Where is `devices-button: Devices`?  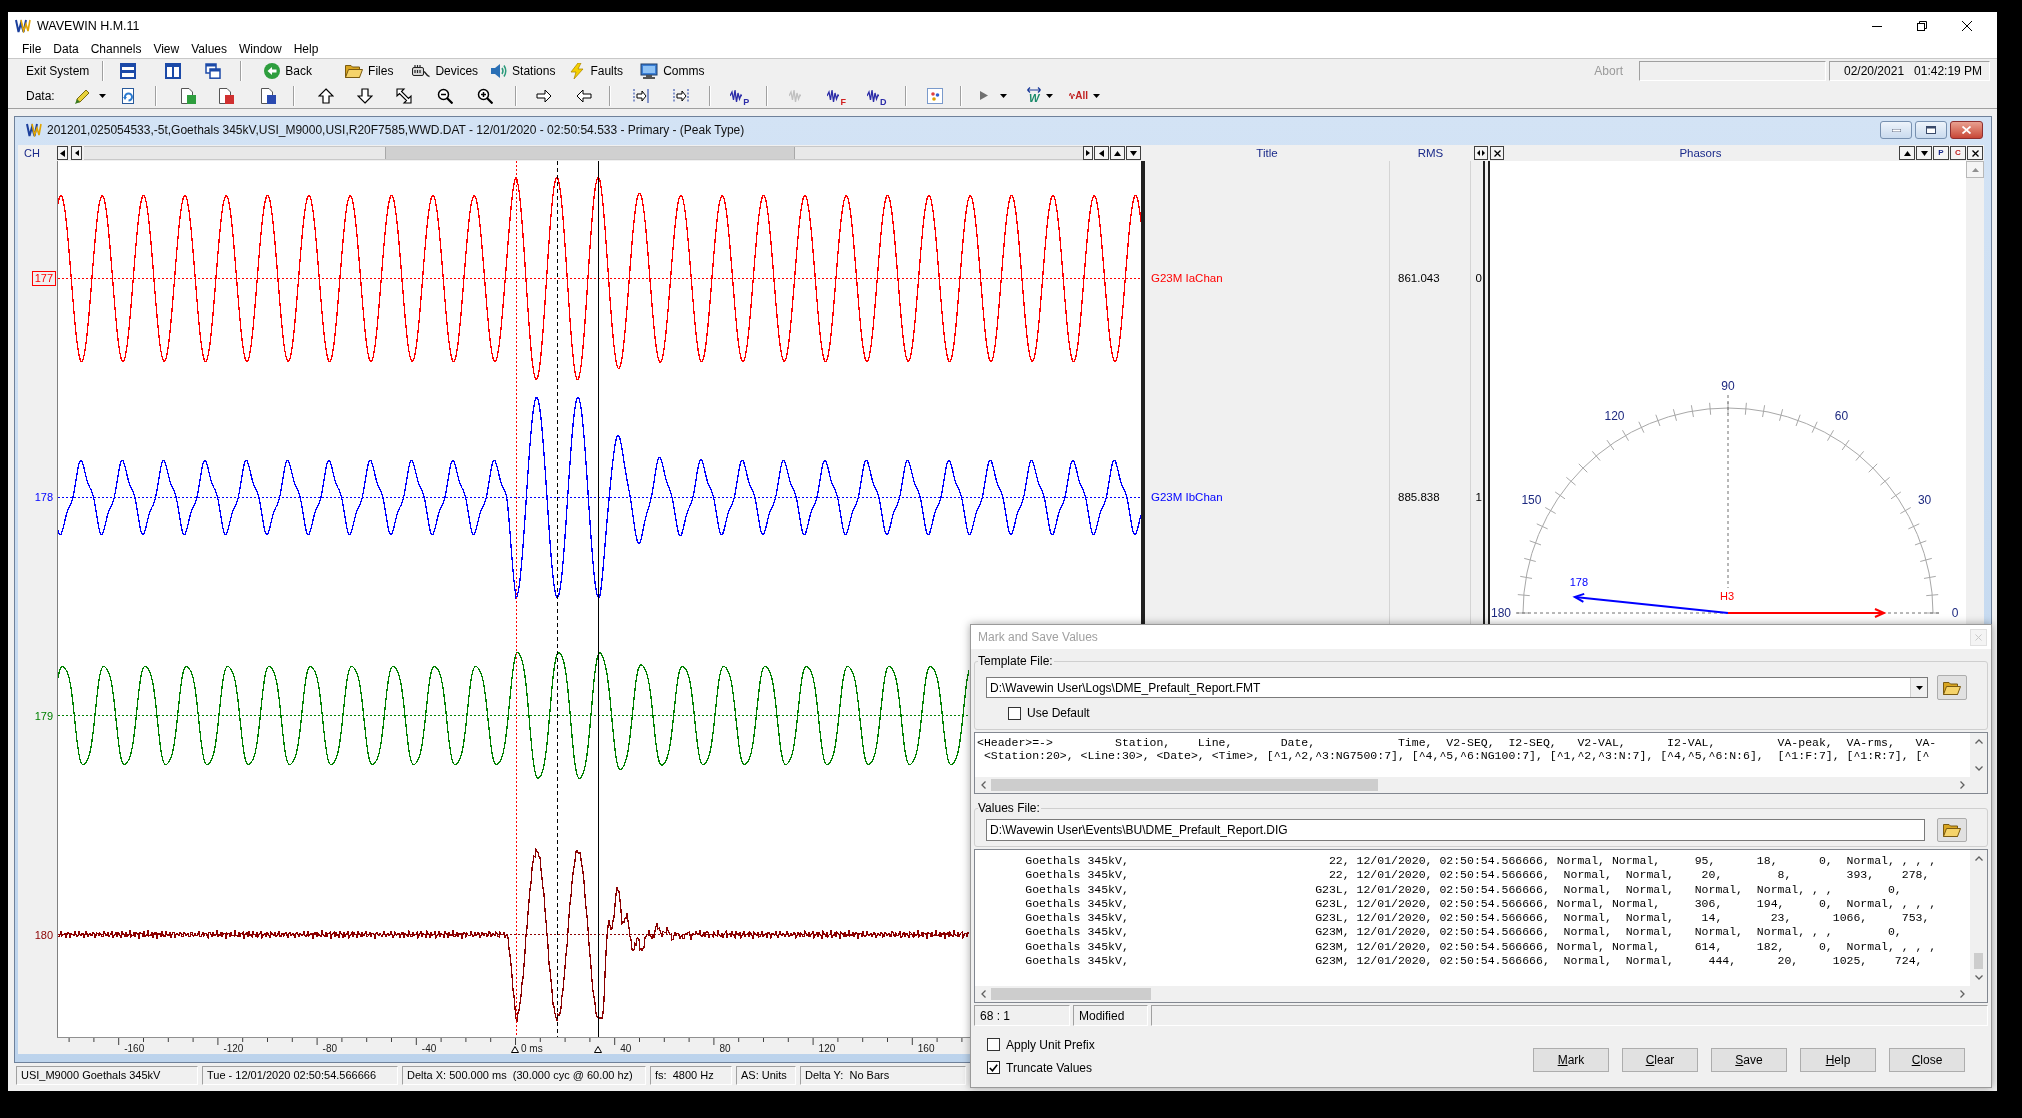 devices-button: Devices is located at coordinates (445, 71).